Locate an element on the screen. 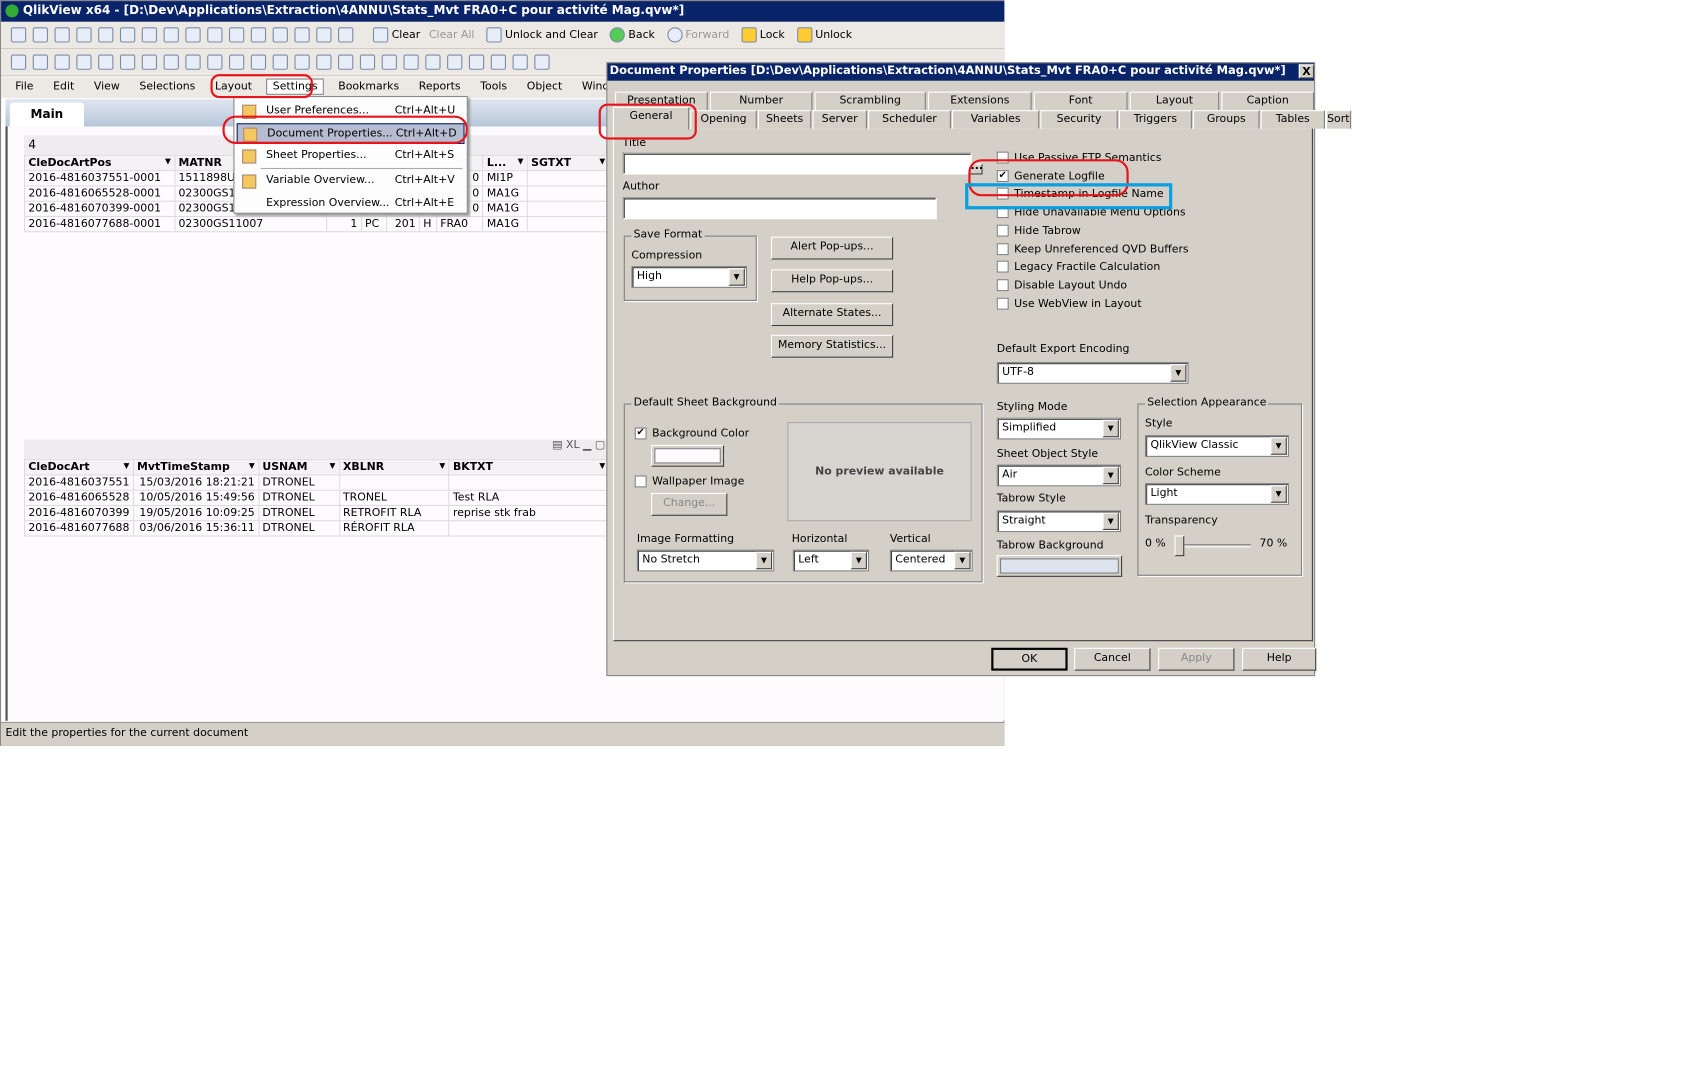 The image size is (1688, 1080). print-icon is located at coordinates (106, 35).